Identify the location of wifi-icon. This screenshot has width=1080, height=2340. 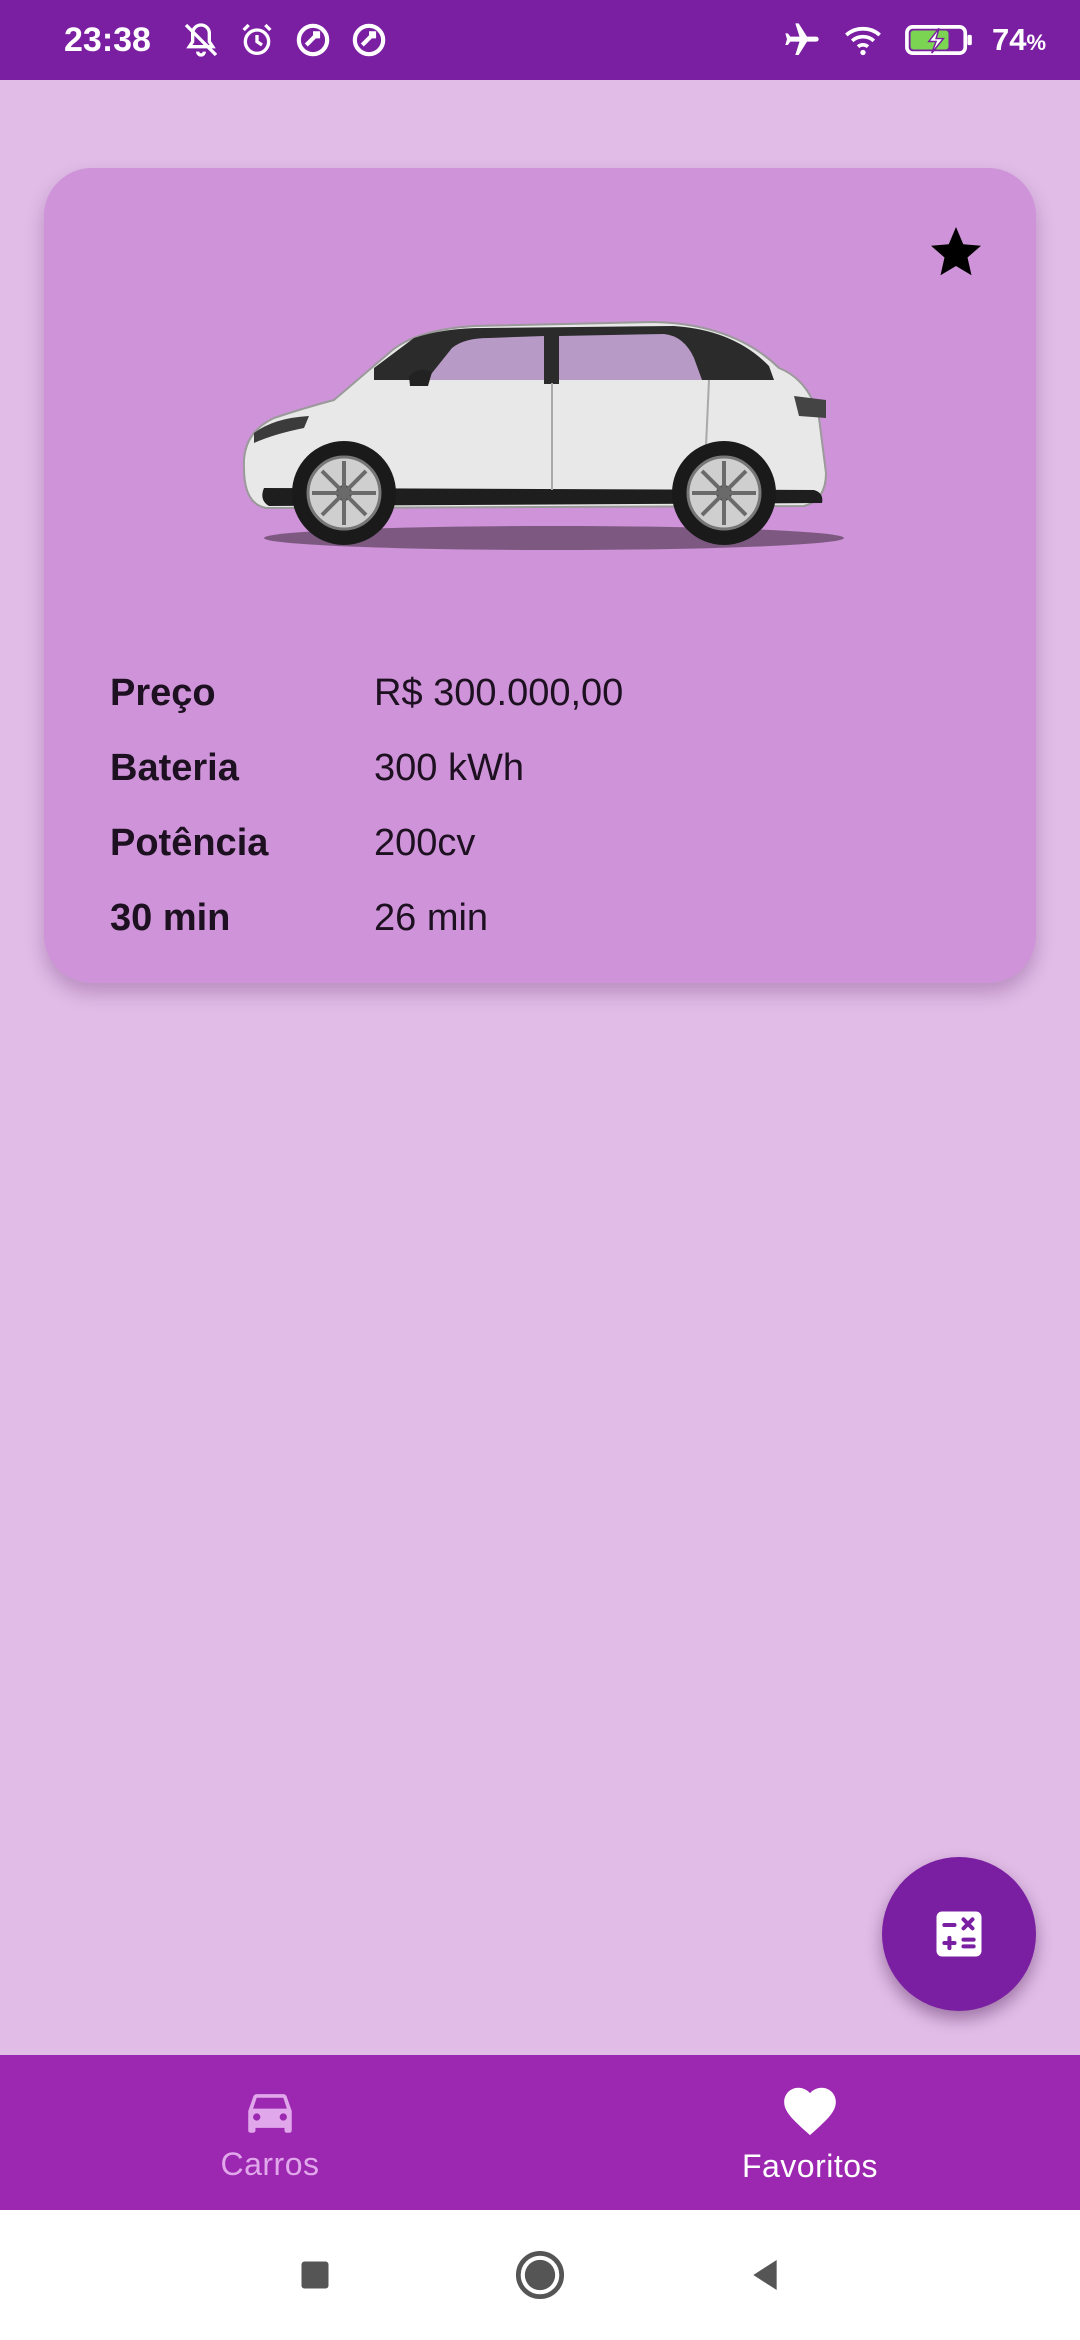
(863, 41).